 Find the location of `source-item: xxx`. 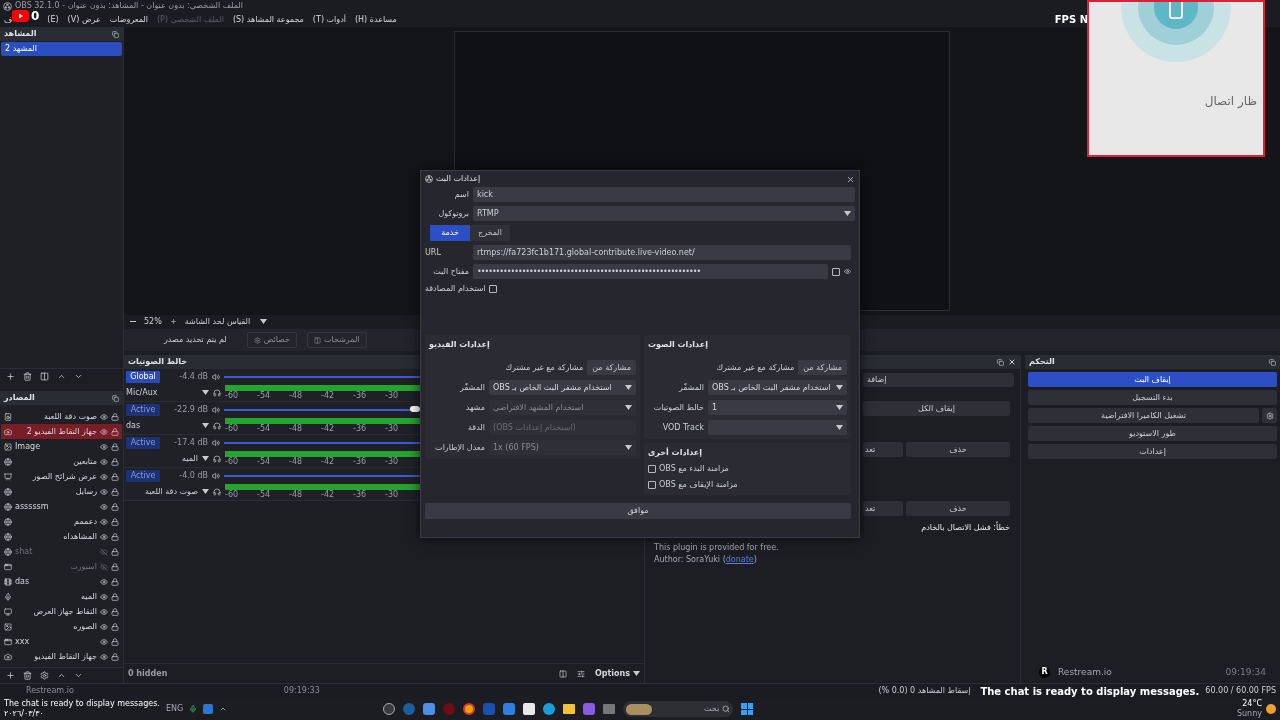

source-item: xxx is located at coordinates (61, 641).